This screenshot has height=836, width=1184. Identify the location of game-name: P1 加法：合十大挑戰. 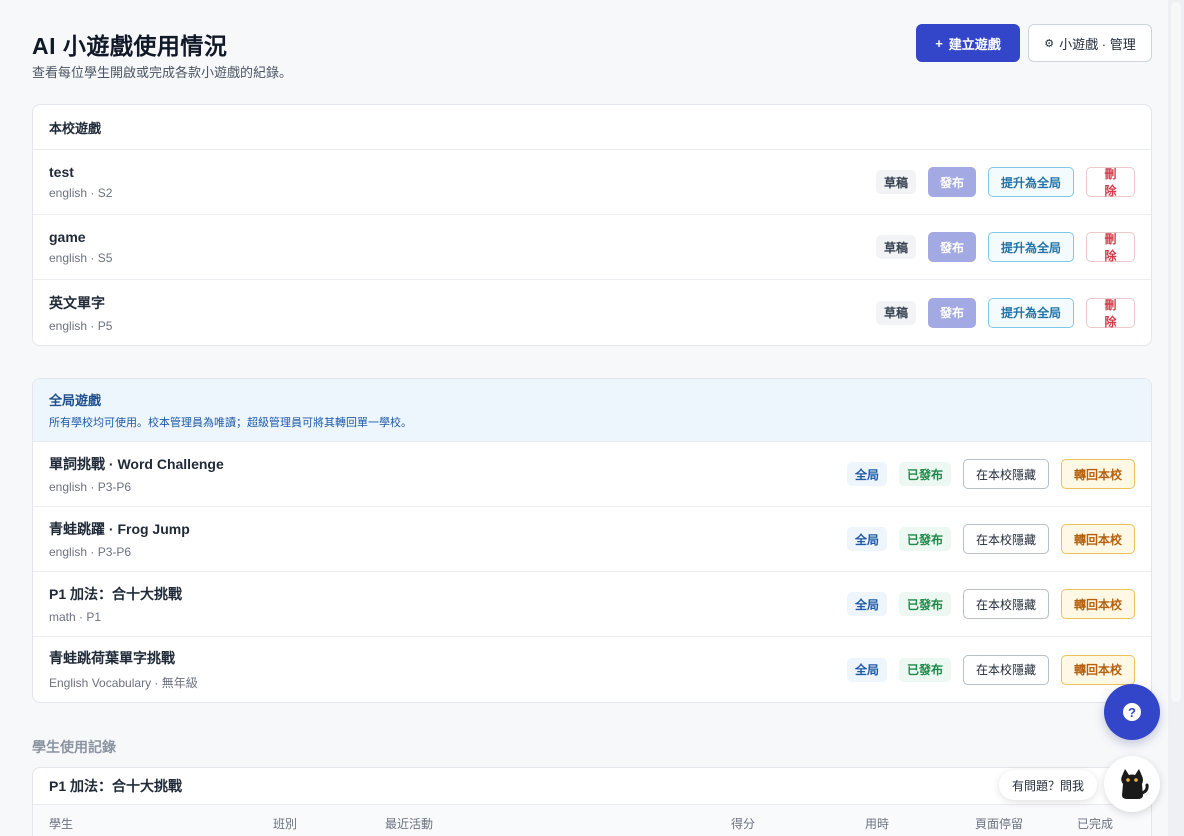
(116, 594).